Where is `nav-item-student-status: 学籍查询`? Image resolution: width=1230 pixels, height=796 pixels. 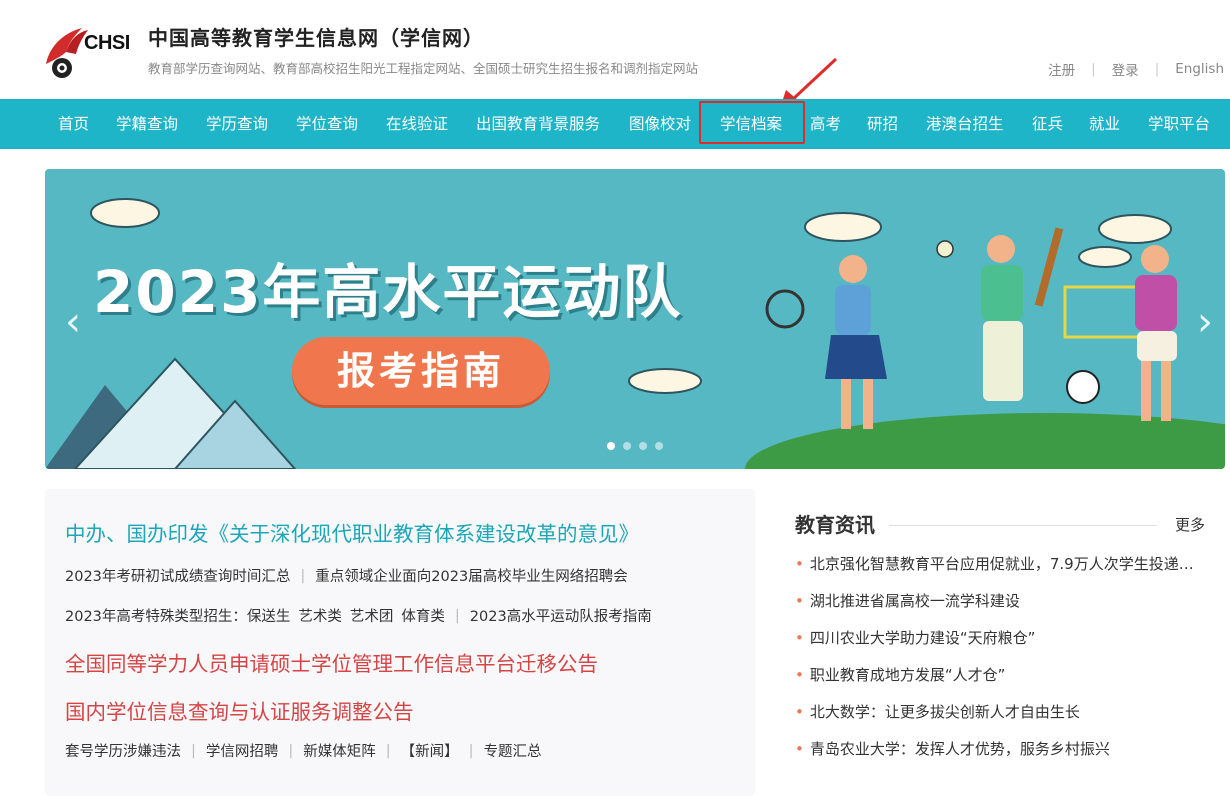
nav-item-student-status: 学籍查询 is located at coordinates (147, 124).